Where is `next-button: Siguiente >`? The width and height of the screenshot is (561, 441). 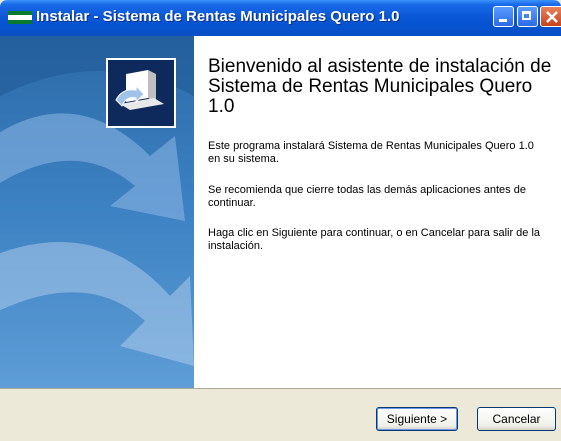 next-button: Siguiente > is located at coordinates (417, 419).